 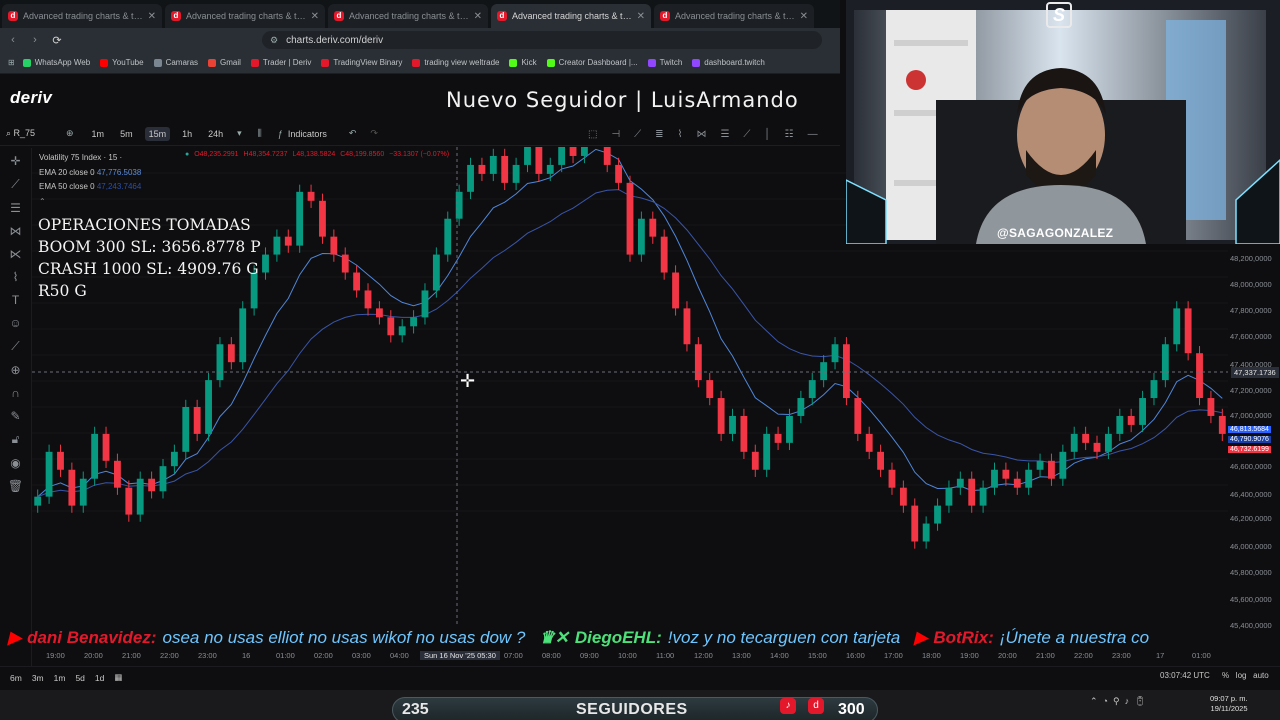 I want to click on bookmark-item: Trader | Deriv, so click(x=280, y=62).